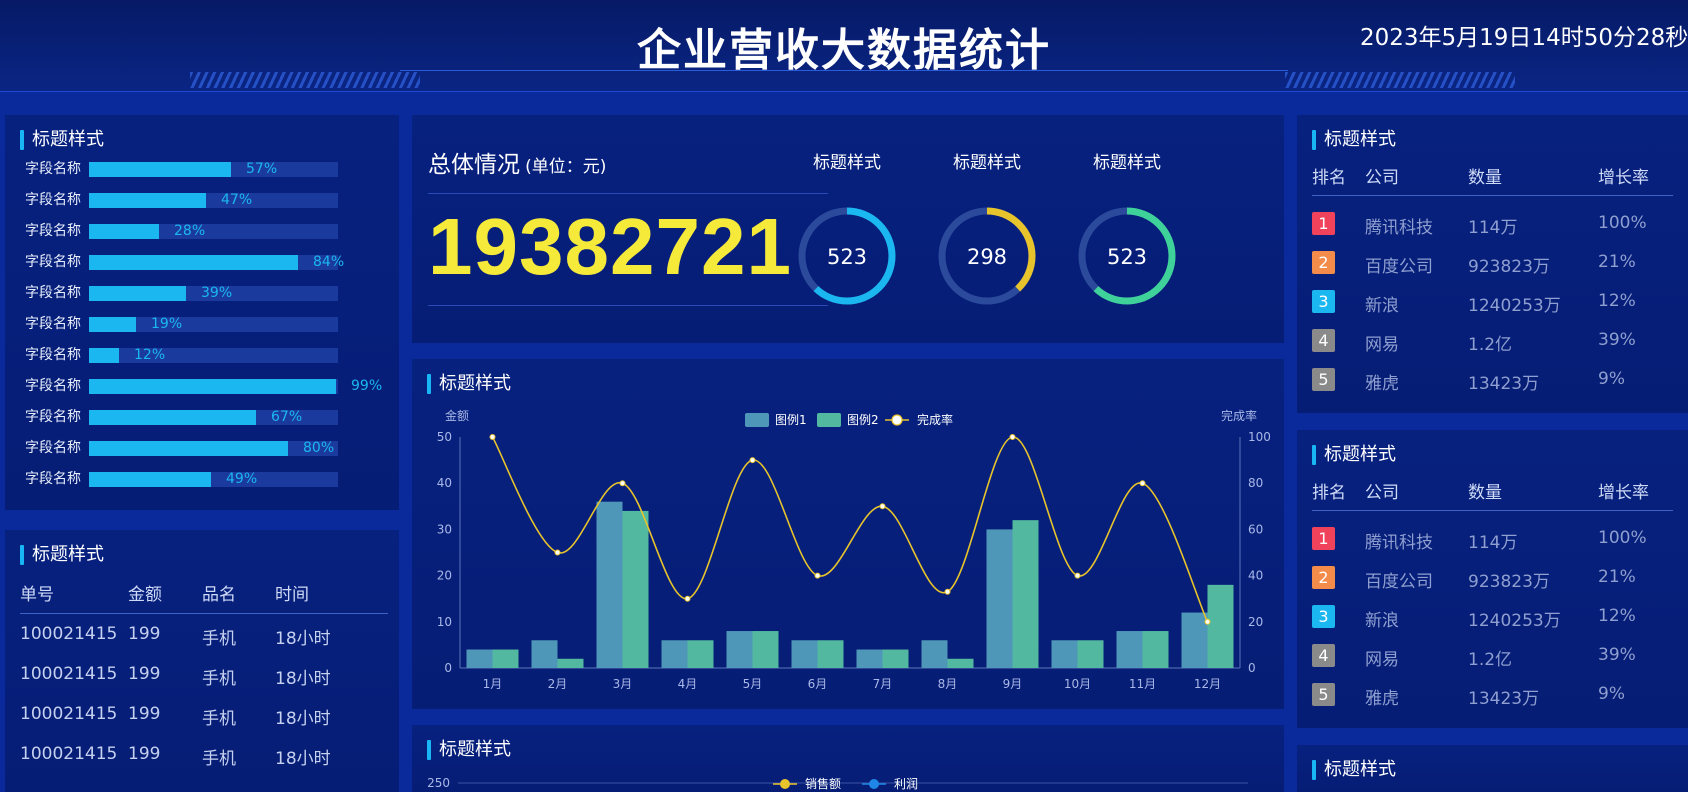 This screenshot has width=1688, height=792. I want to click on rank-growth: 100%, so click(1622, 223).